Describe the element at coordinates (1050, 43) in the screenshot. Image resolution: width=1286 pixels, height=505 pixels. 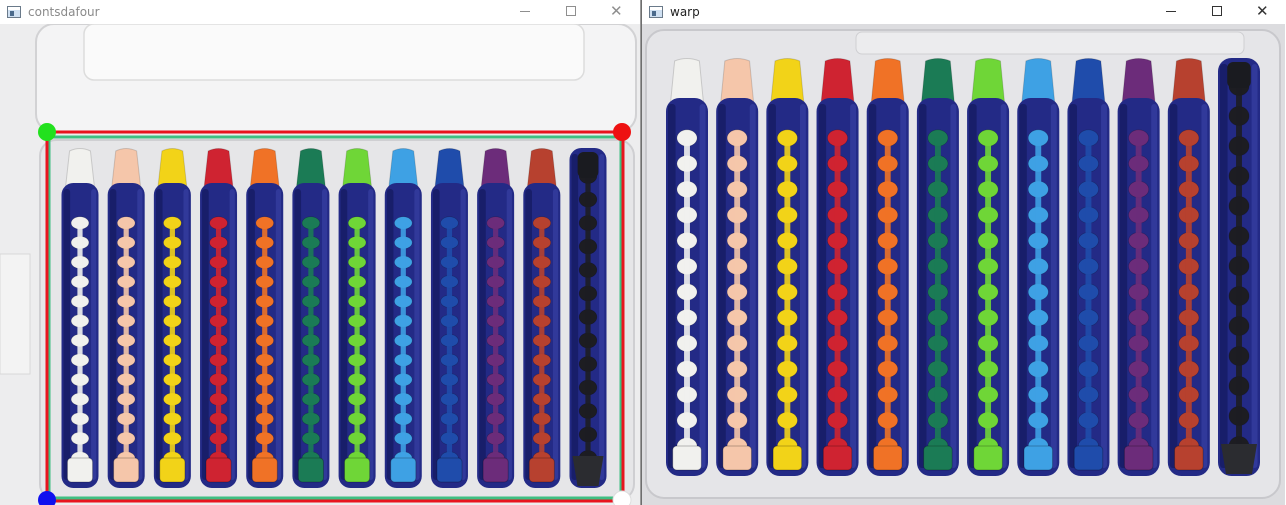
I see `tray-rim` at that location.